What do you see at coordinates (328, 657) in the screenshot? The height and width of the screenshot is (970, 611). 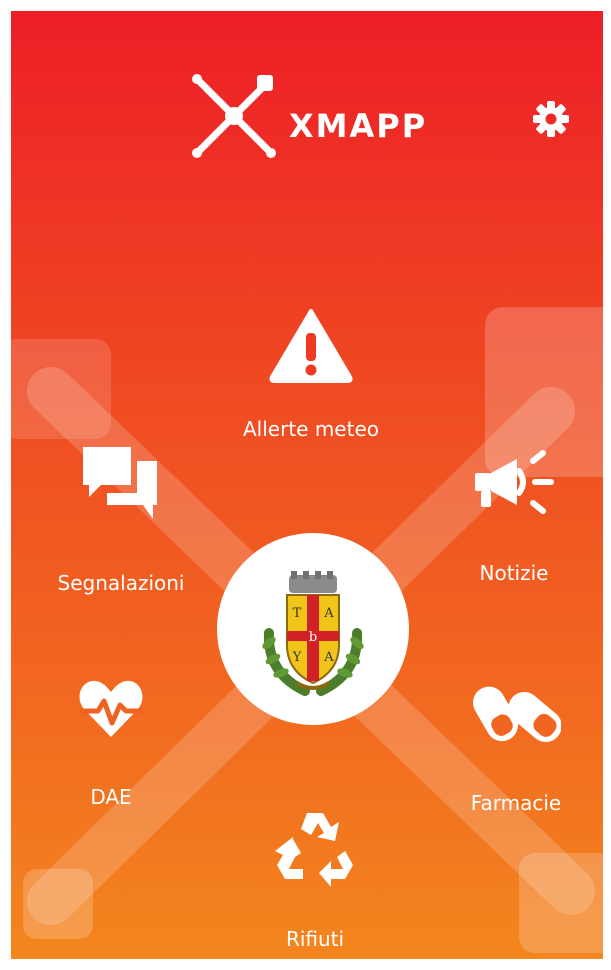 I see `shield-letter-a2: A` at bounding box center [328, 657].